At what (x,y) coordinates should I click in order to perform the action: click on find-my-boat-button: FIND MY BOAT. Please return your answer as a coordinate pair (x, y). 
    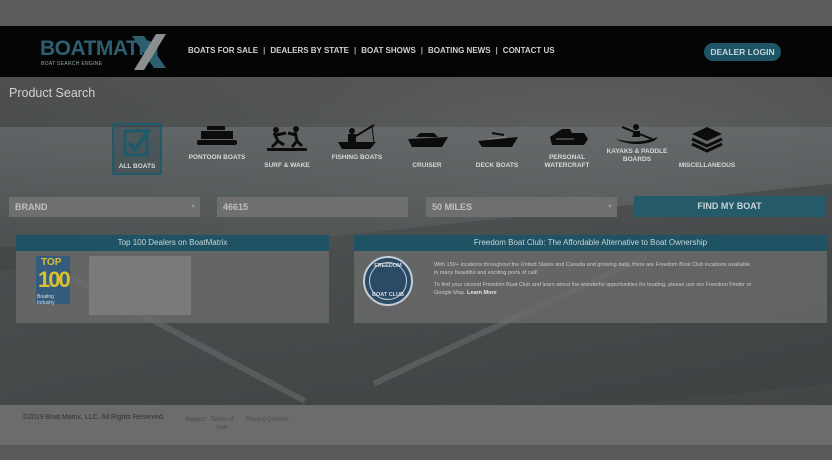
    Looking at the image, I should click on (729, 206).